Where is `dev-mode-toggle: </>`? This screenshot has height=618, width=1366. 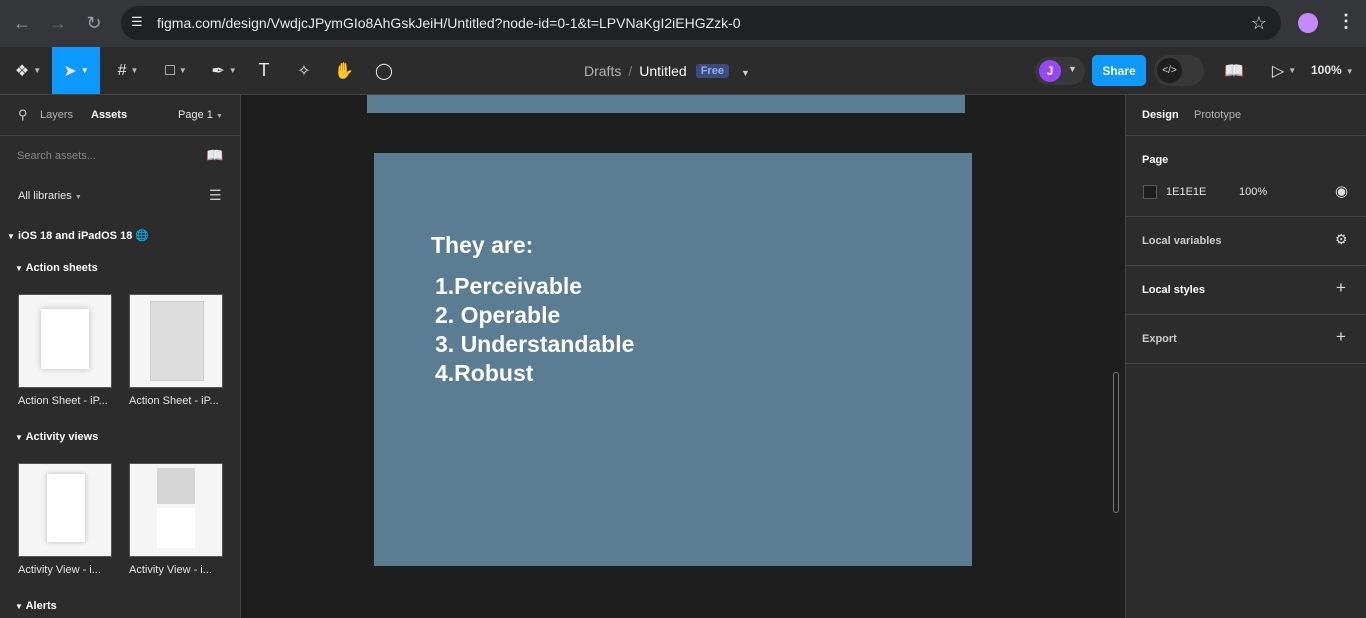
dev-mode-toggle: </> is located at coordinates (1179, 70).